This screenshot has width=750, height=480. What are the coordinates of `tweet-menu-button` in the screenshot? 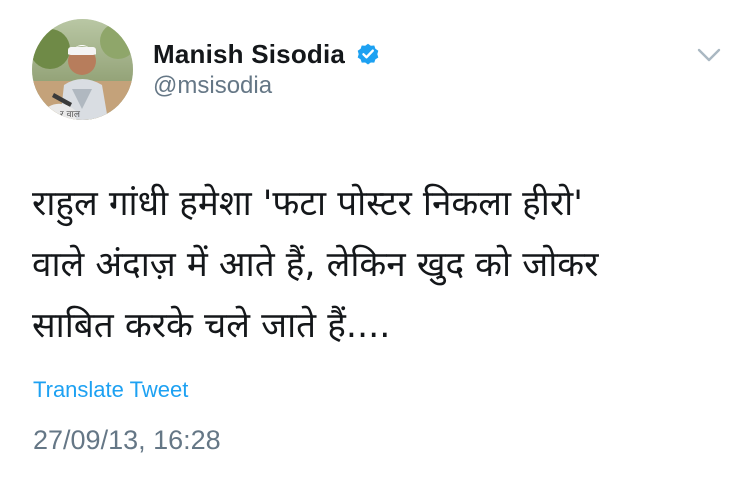 It's located at (709, 55).